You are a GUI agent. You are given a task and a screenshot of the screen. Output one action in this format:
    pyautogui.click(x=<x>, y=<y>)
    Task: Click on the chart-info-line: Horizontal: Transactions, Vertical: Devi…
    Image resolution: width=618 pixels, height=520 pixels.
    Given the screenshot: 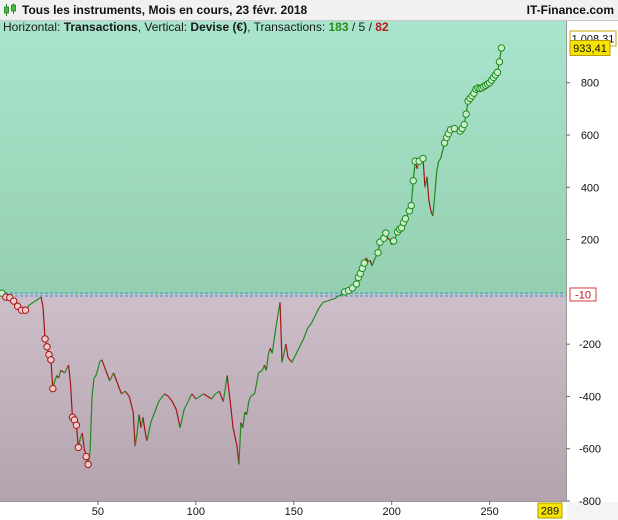 What is the action you would take?
    pyautogui.click(x=196, y=27)
    